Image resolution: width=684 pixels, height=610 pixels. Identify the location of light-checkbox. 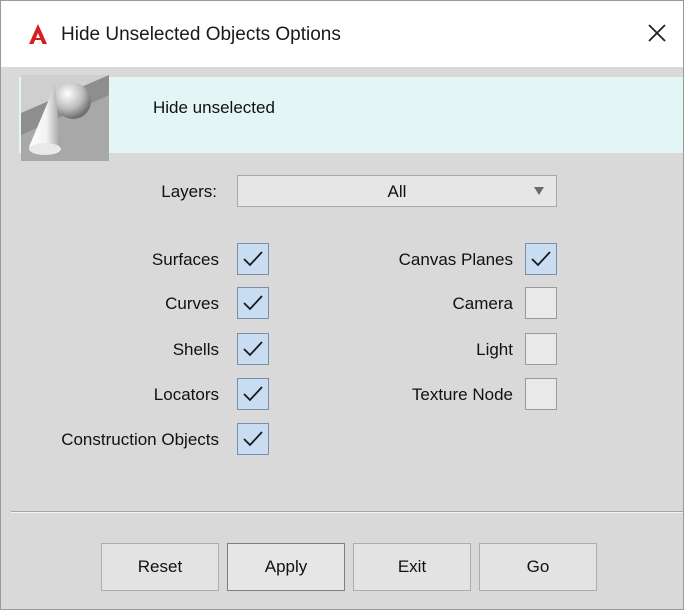
(541, 349).